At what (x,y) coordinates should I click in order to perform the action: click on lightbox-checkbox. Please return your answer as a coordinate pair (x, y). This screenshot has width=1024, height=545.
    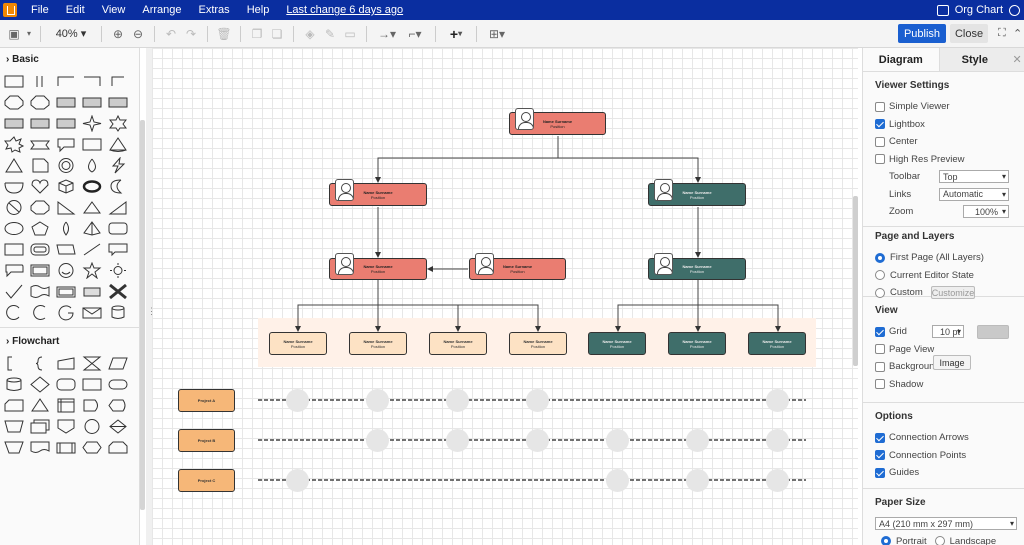
    Looking at the image, I should click on (880, 124).